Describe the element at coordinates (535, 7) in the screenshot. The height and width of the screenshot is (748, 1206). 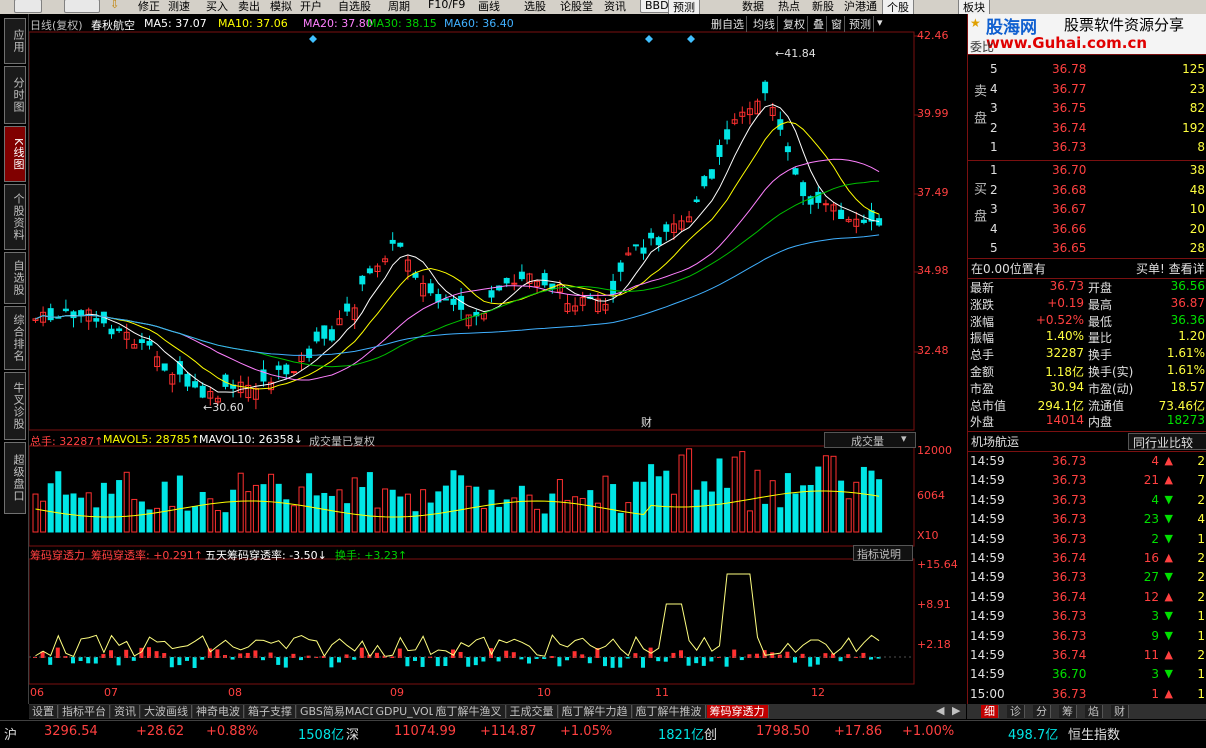
I see `toolbar-item-10: 选股` at that location.